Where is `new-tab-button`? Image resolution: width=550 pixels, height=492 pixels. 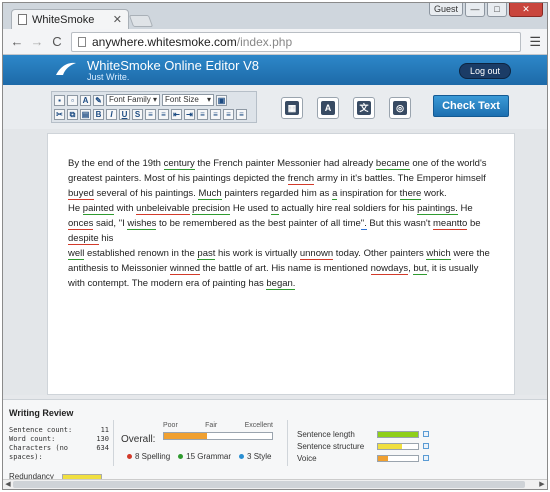
new-tab-button is located at coordinates (141, 21).